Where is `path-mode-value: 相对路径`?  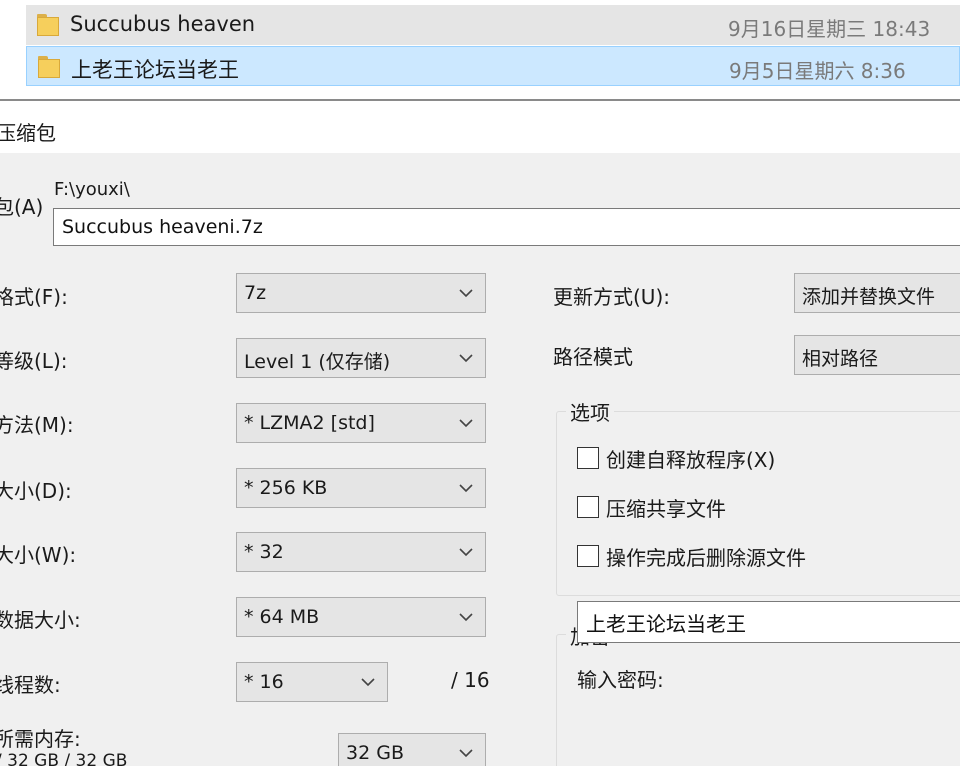 path-mode-value: 相对路径 is located at coordinates (840, 359).